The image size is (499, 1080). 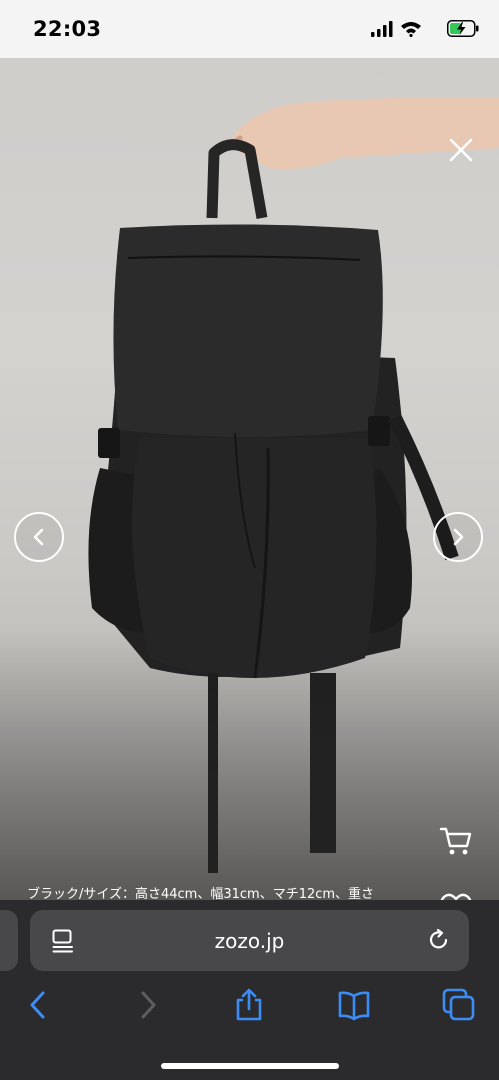 I want to click on previous-image-button, so click(x=39, y=537).